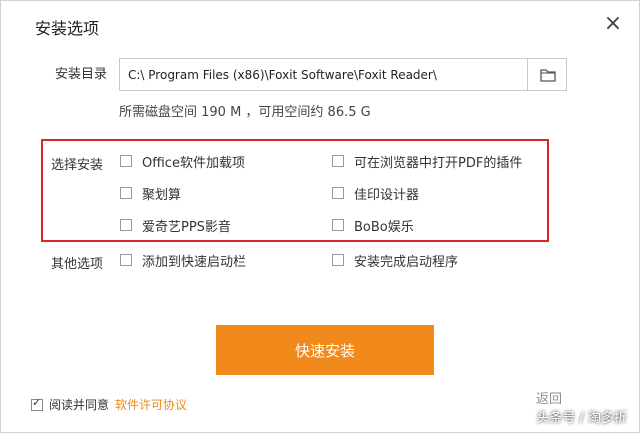 The height and width of the screenshot is (433, 640). I want to click on agreement-row: 阅读并同意 软件许可协议, so click(109, 404).